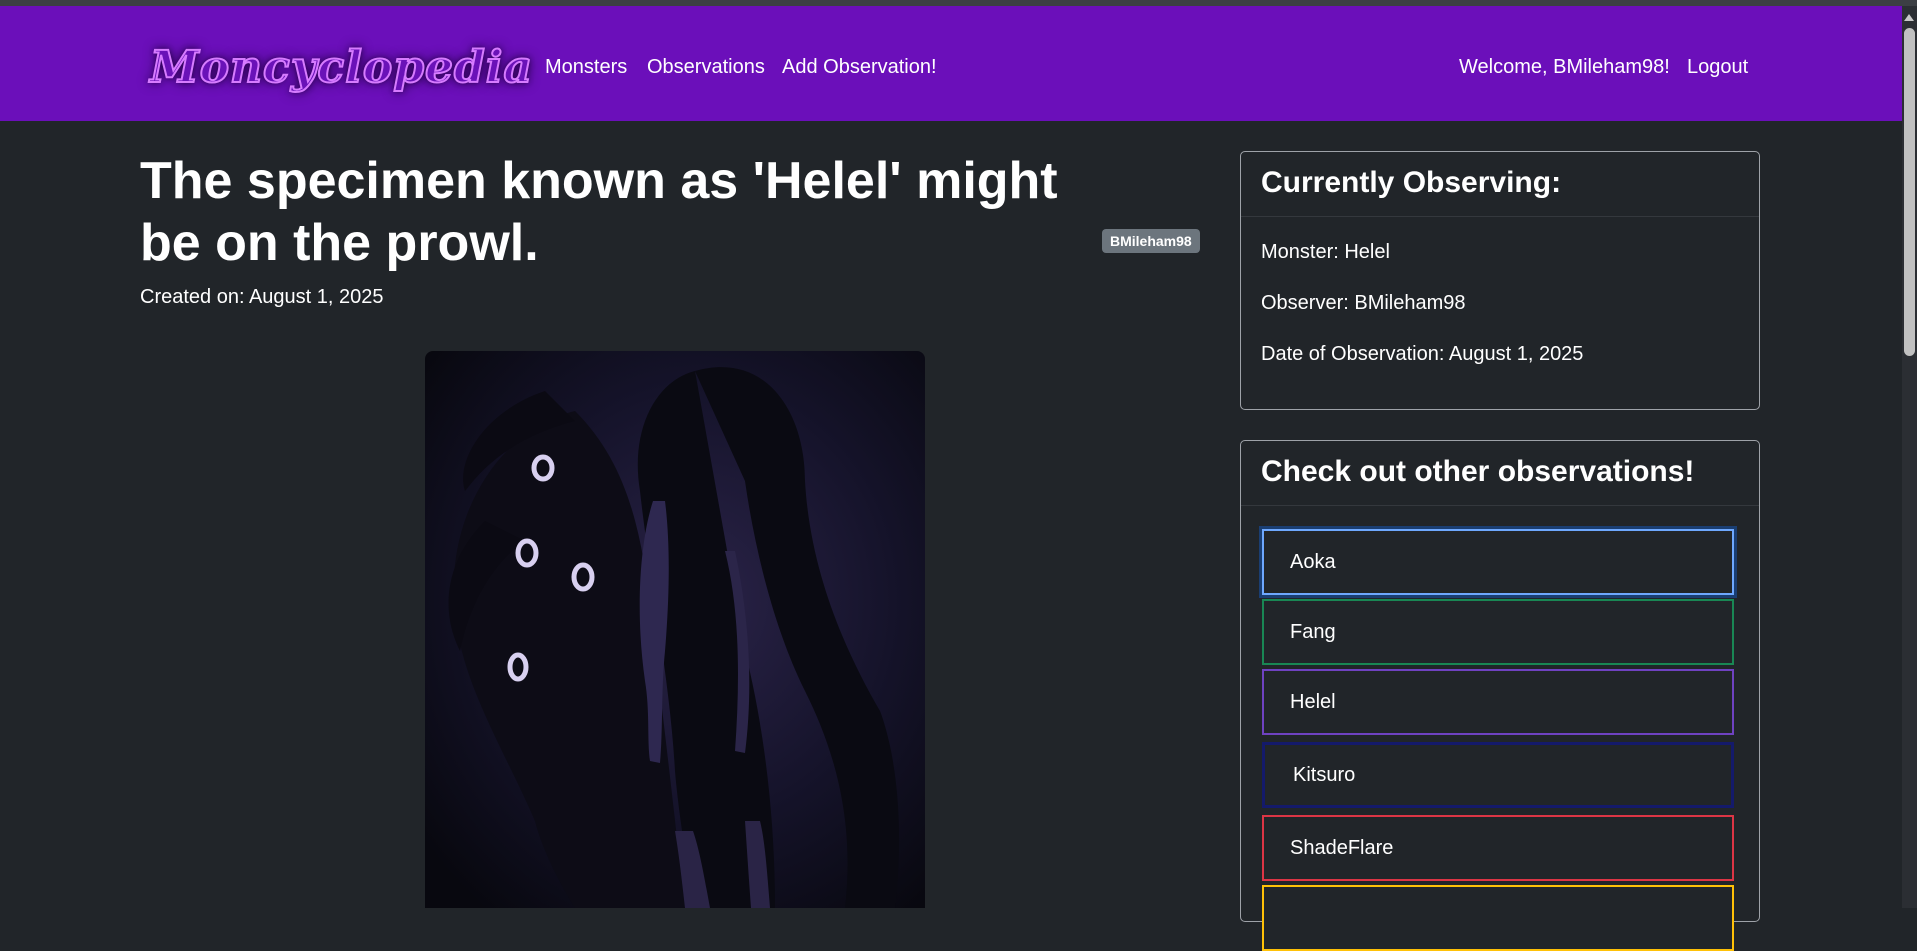 The width and height of the screenshot is (1917, 951). Describe the element at coordinates (1909, 192) in the screenshot. I see `scrollbar-thumb` at that location.